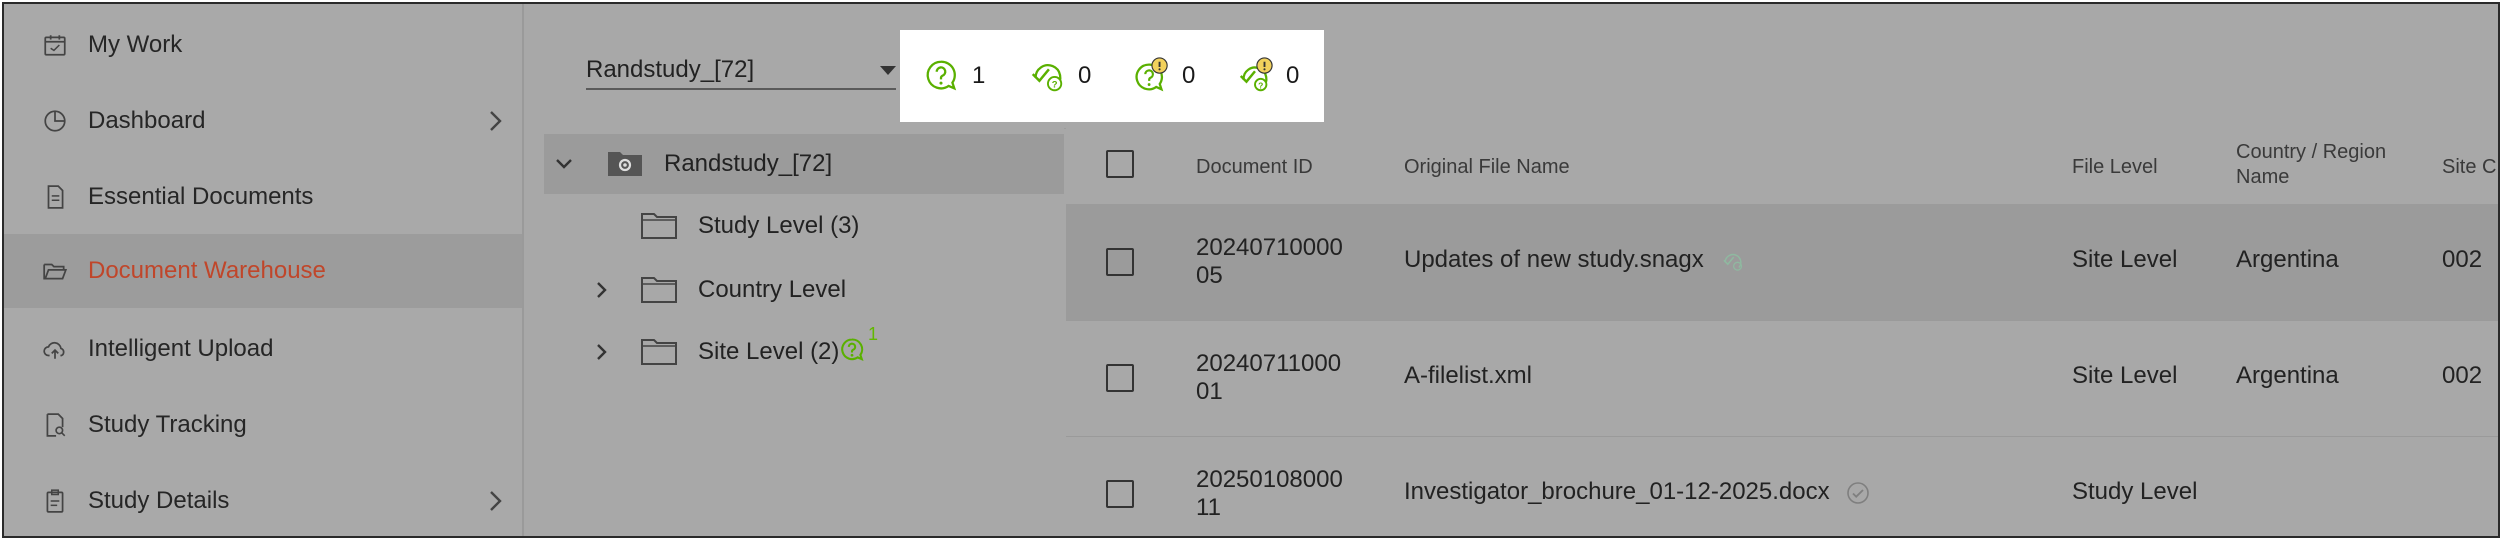 This screenshot has height=543, width=2500. I want to click on stat-answered-queries: ? 0, so click(1059, 76).